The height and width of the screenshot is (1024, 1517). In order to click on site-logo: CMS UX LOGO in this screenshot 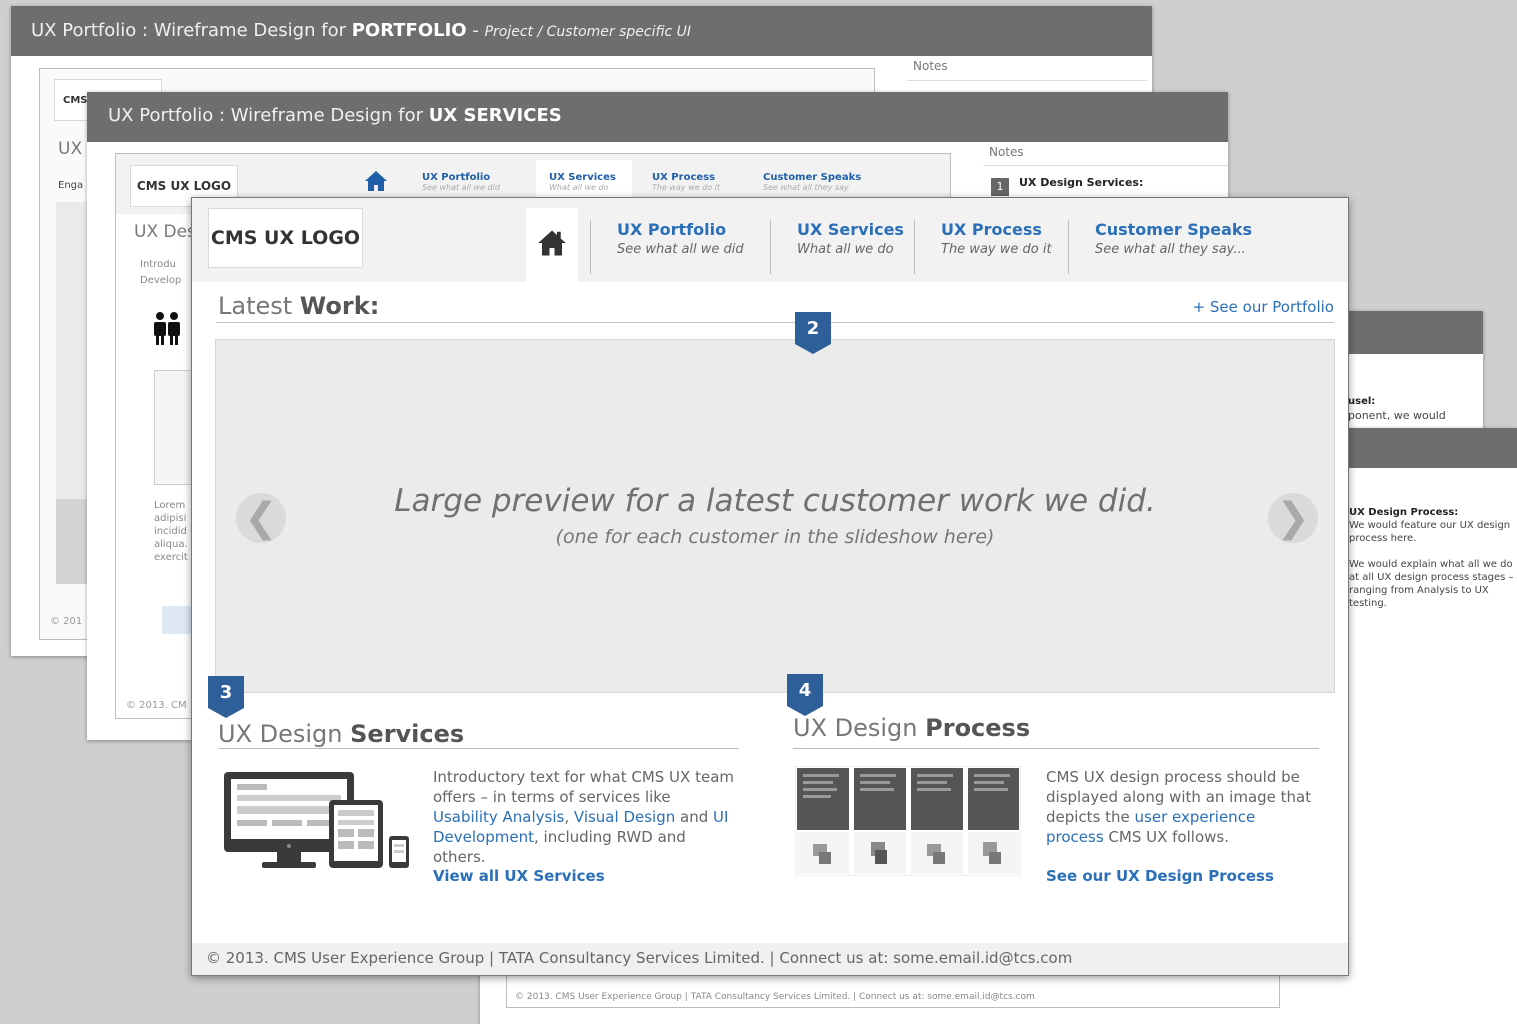, I will do `click(285, 238)`.